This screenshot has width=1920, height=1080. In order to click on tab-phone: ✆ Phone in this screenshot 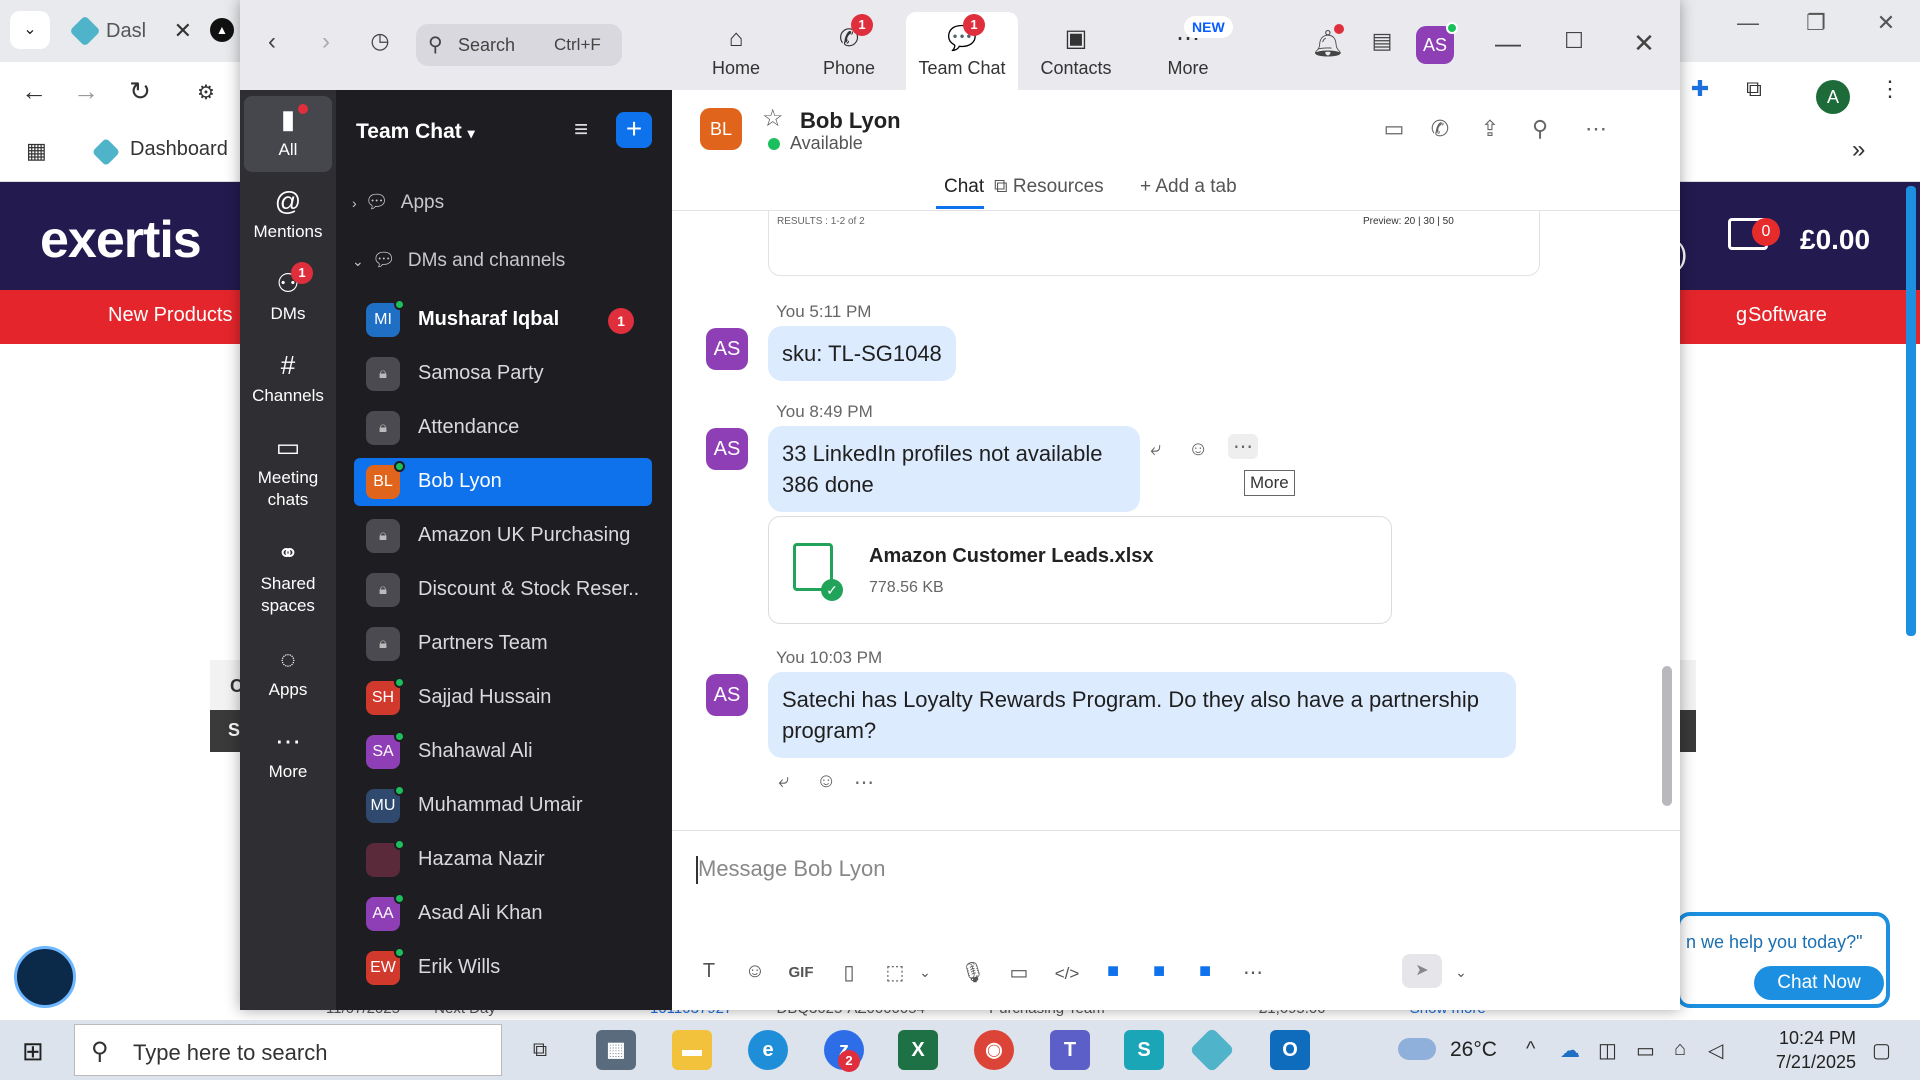, I will do `click(849, 51)`.